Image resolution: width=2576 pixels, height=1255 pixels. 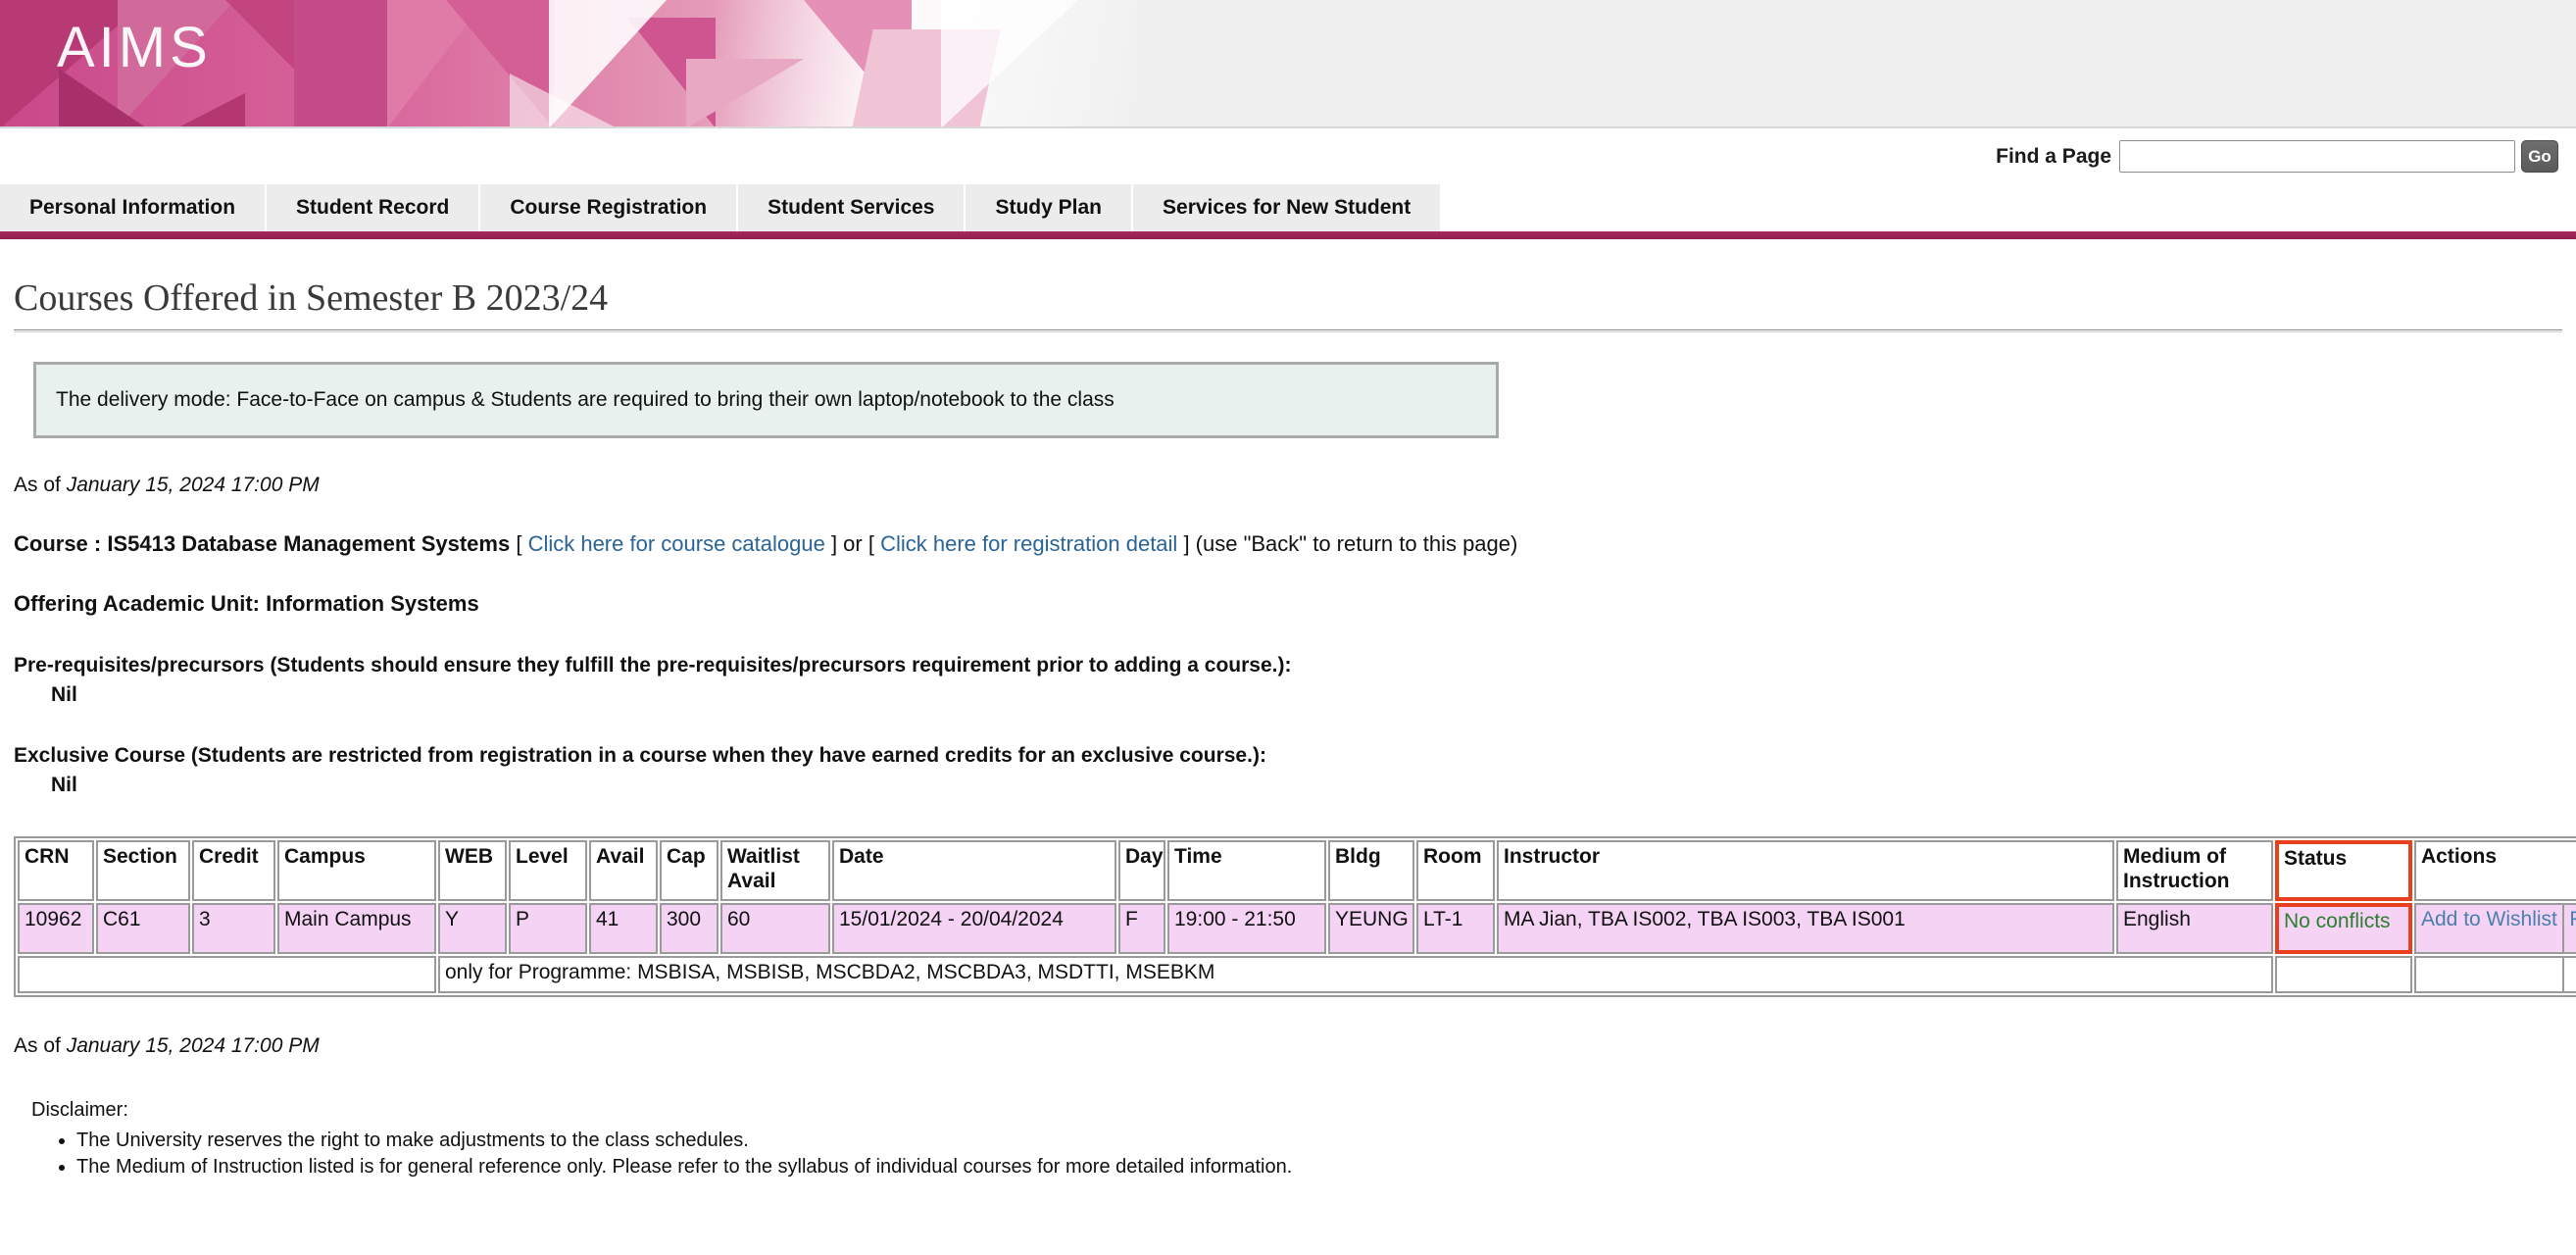 What do you see at coordinates (2343, 870) in the screenshot?
I see `col-header-status: Status` at bounding box center [2343, 870].